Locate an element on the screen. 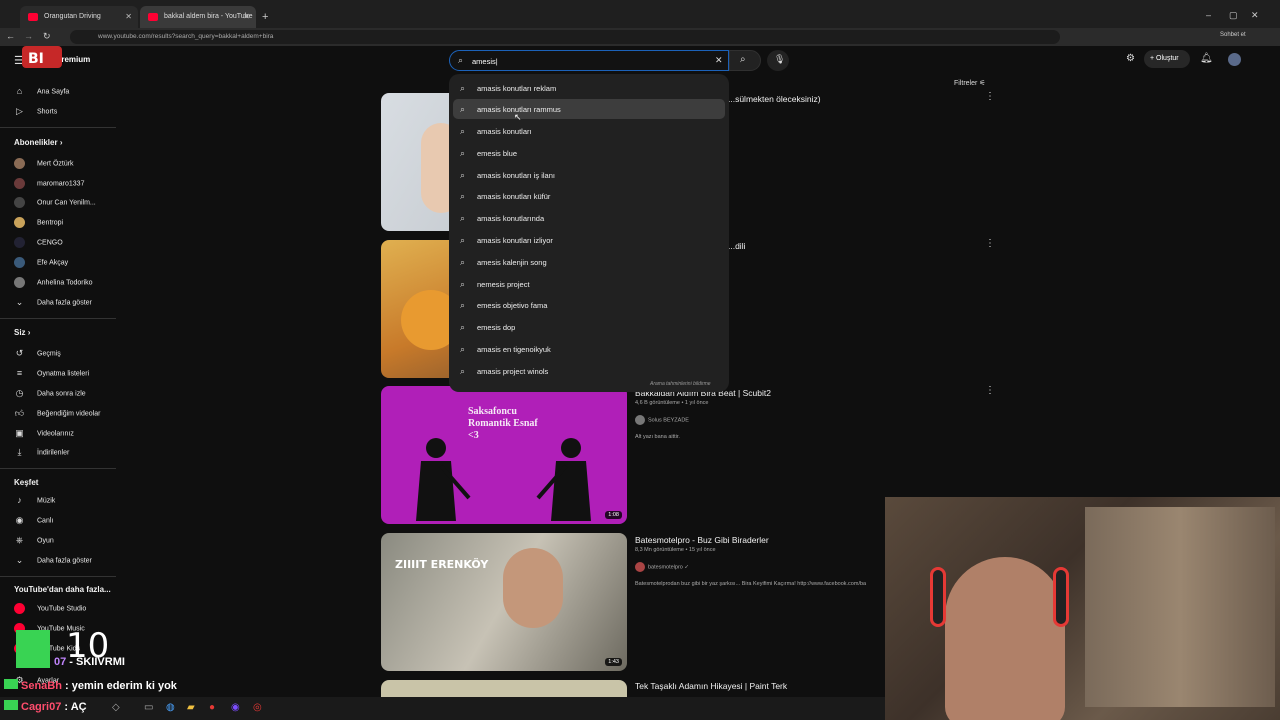 The width and height of the screenshot is (1280, 720). sidebar-item-gaming: ⎈ Oyun is located at coordinates (34, 541).